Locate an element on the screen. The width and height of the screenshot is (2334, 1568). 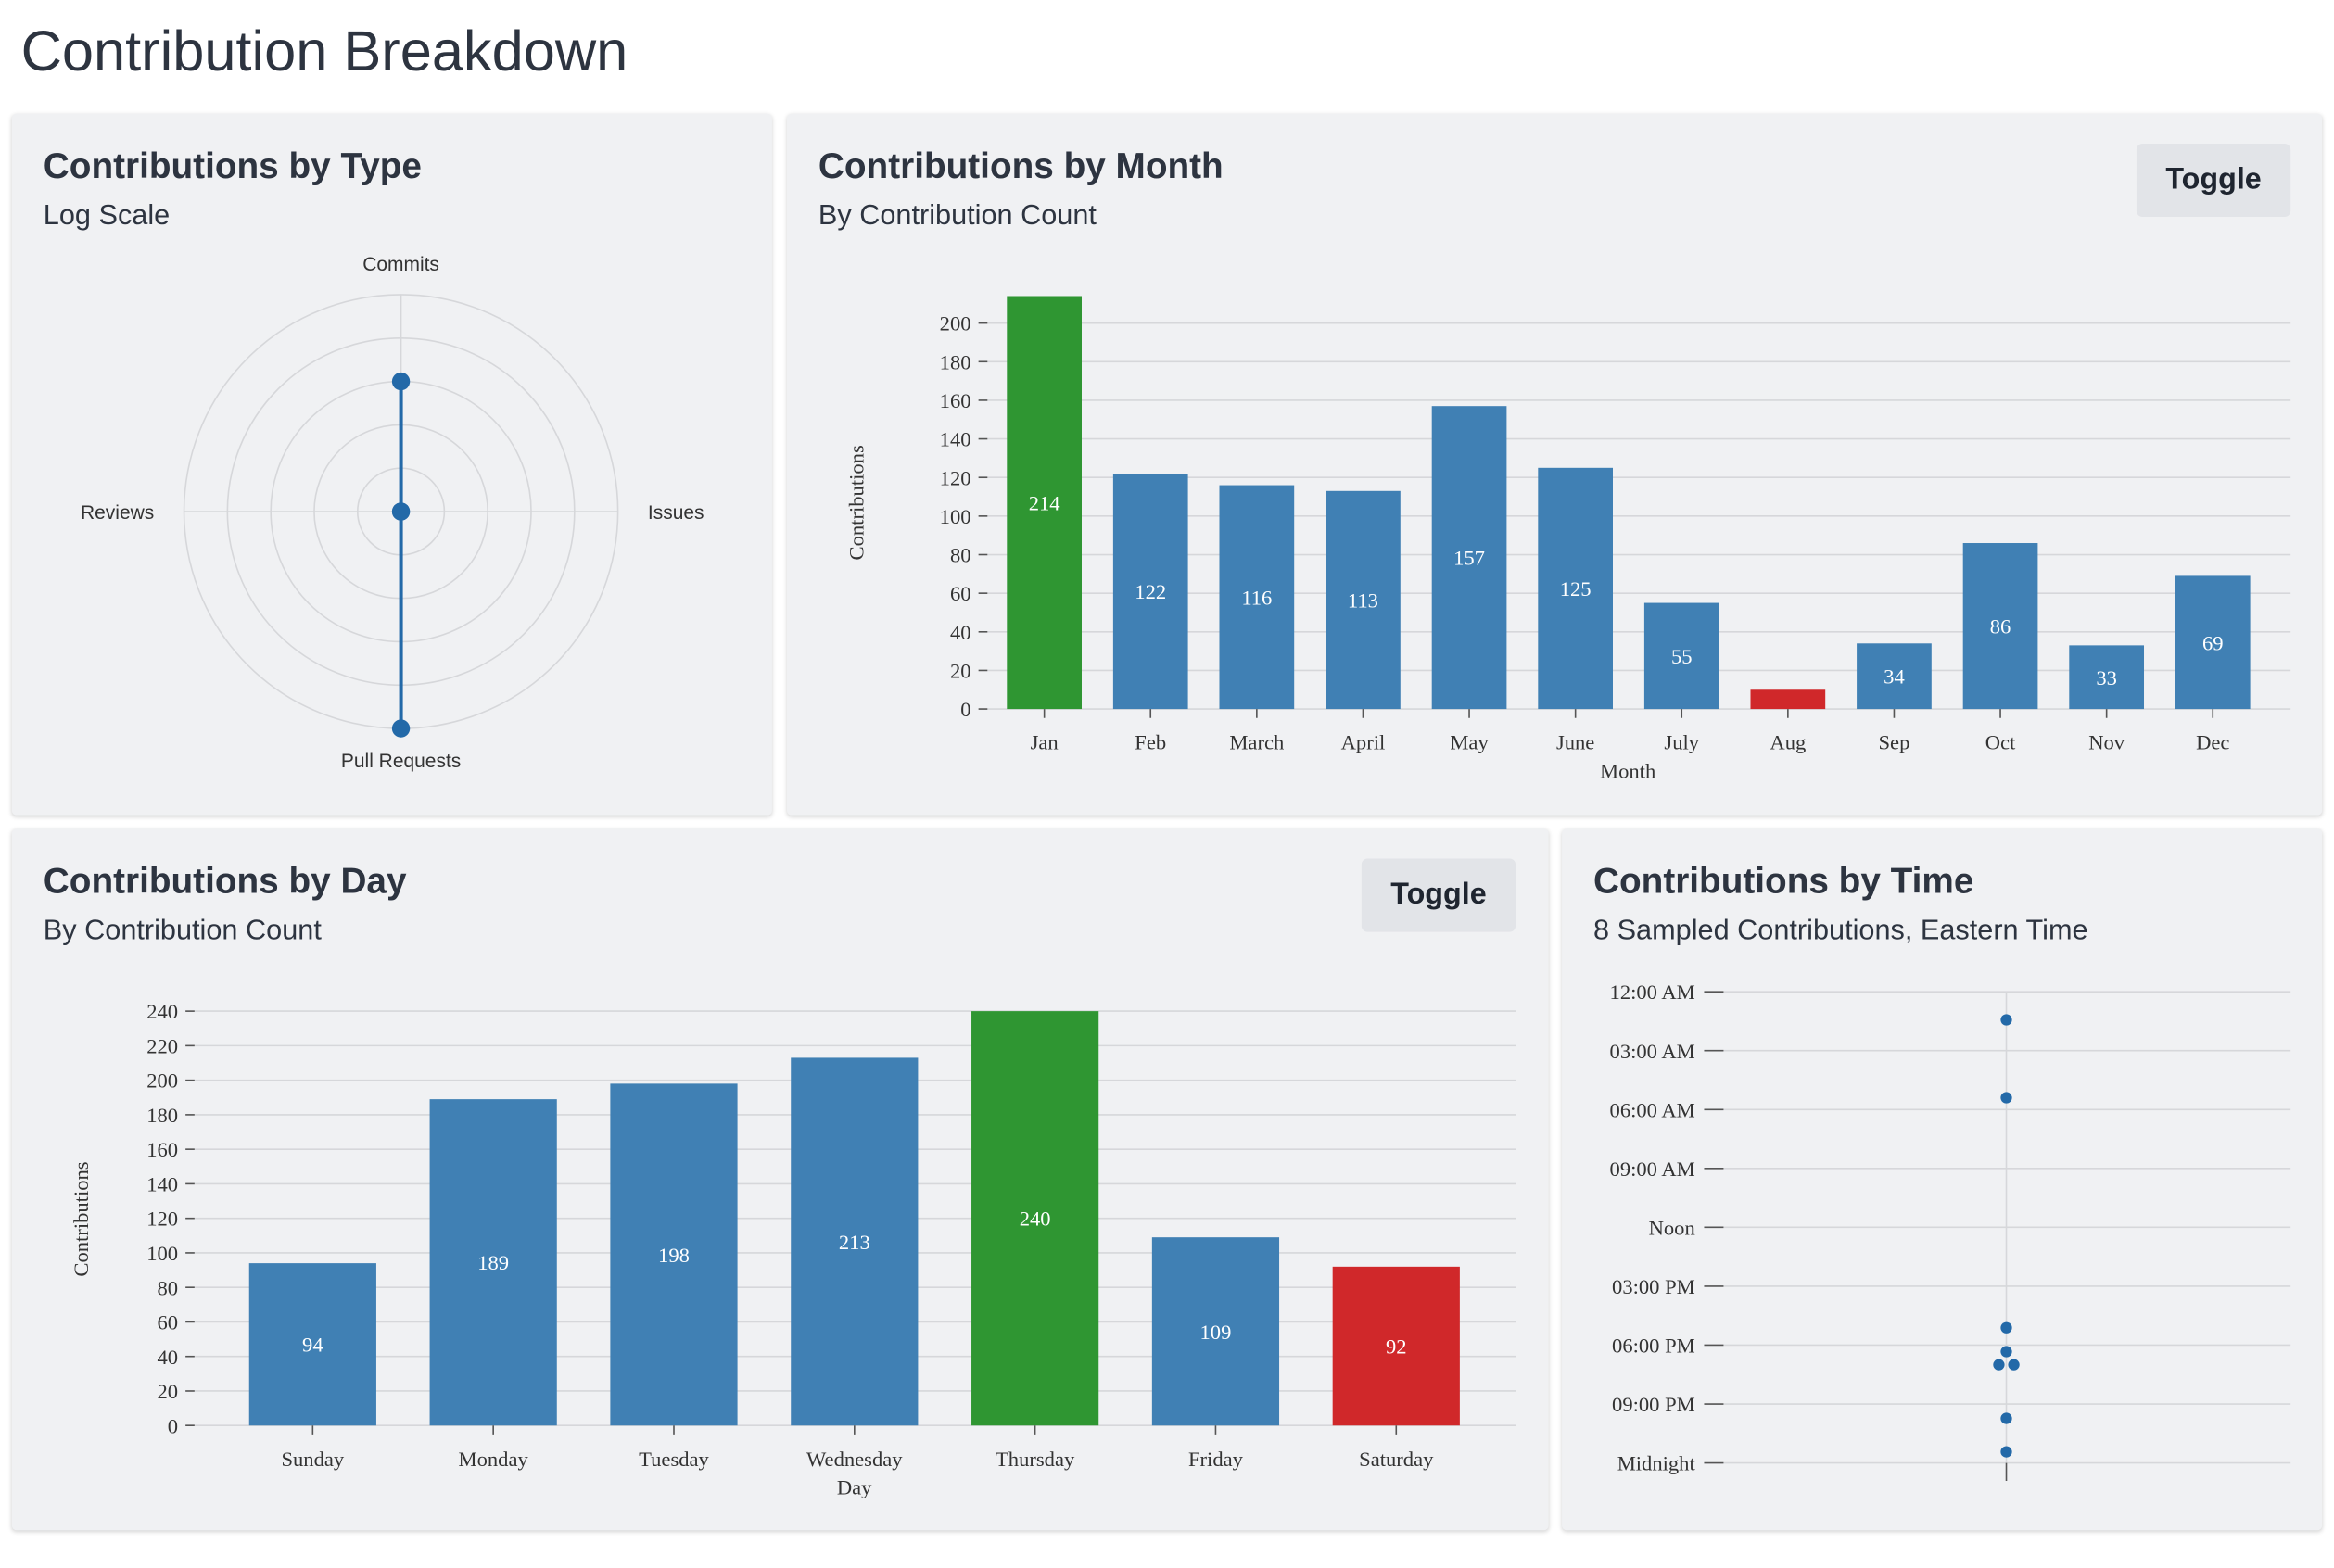
y-tick-label: 09:00 PM is located at coordinates (1653, 1404).